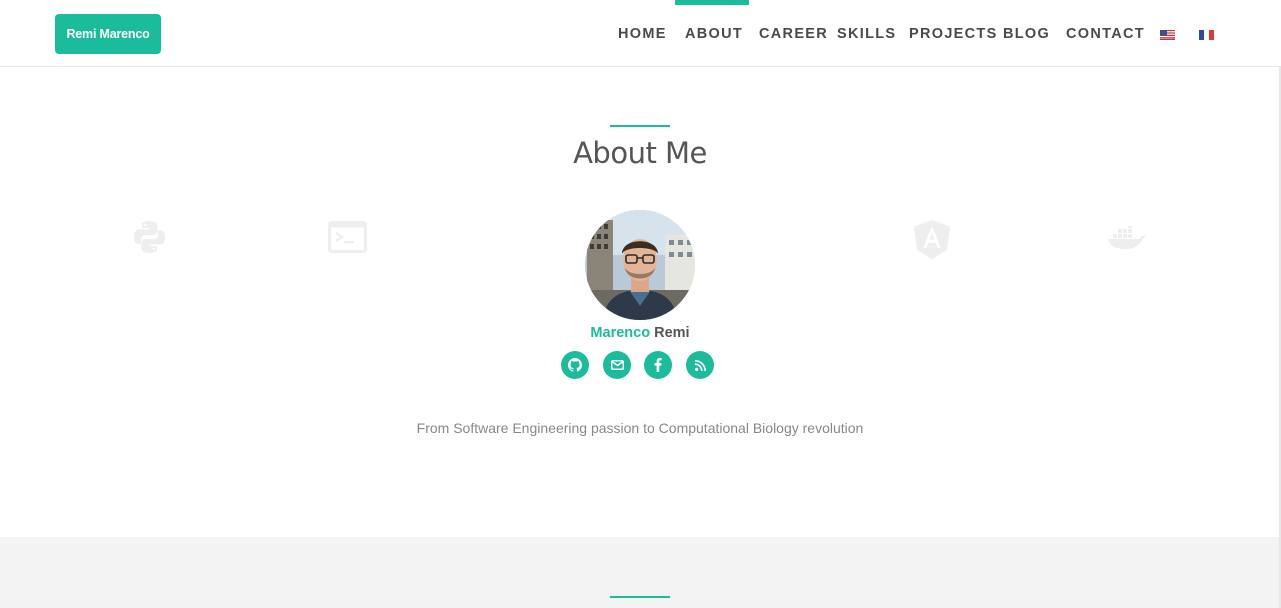  I want to click on angular-icon, so click(932, 239).